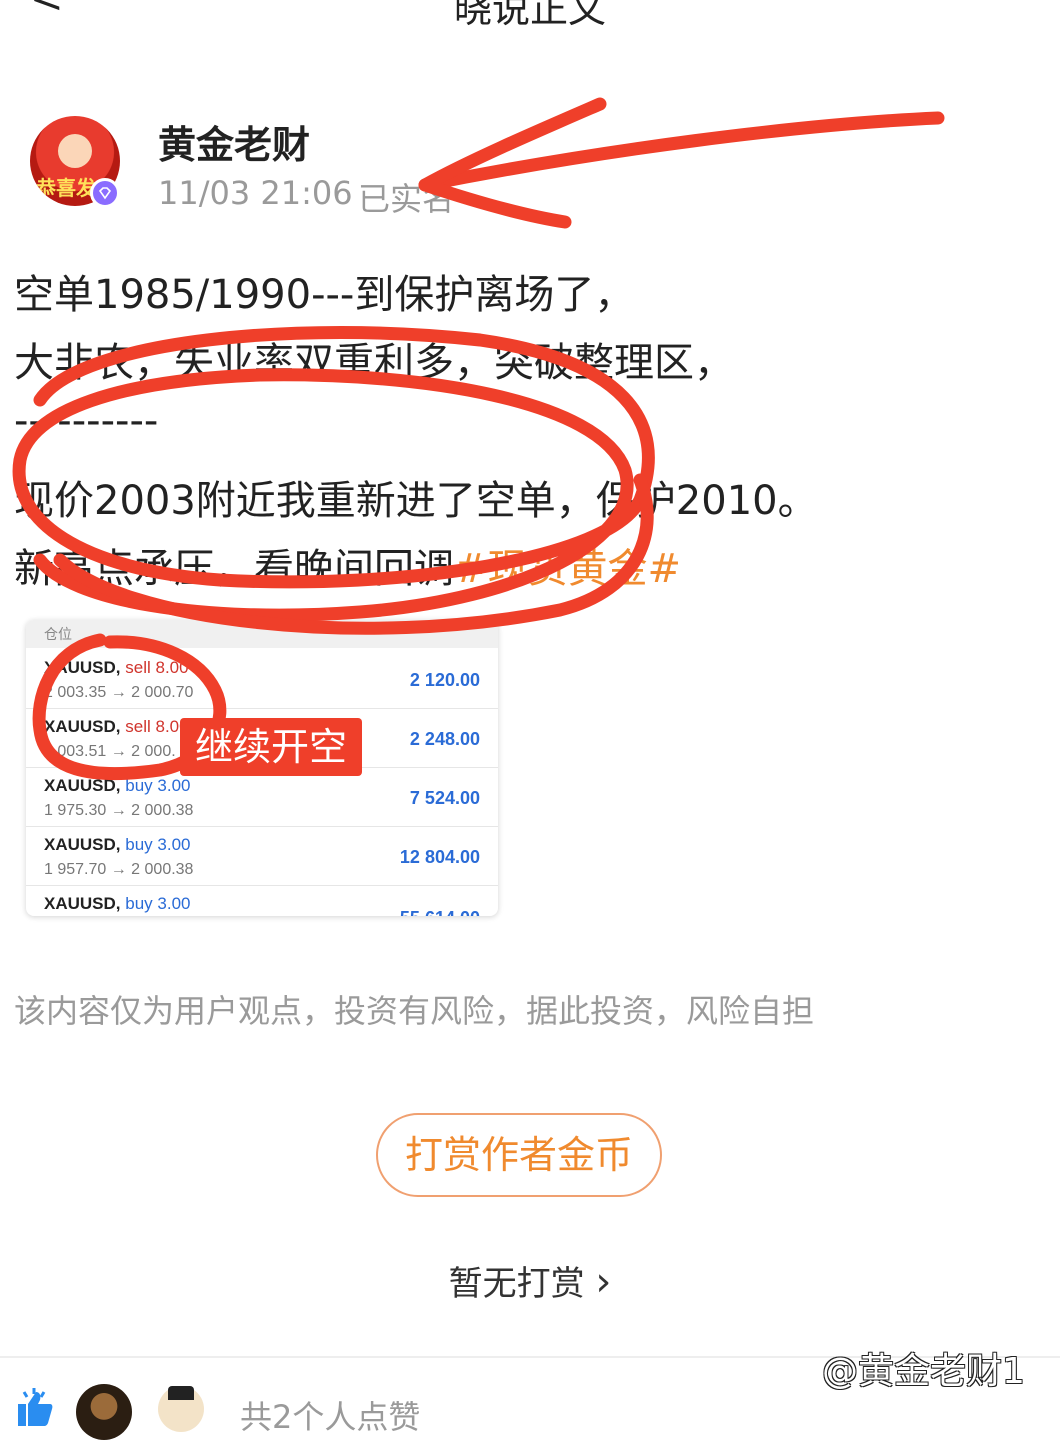  I want to click on position-profit: 2 120.00, so click(444, 680).